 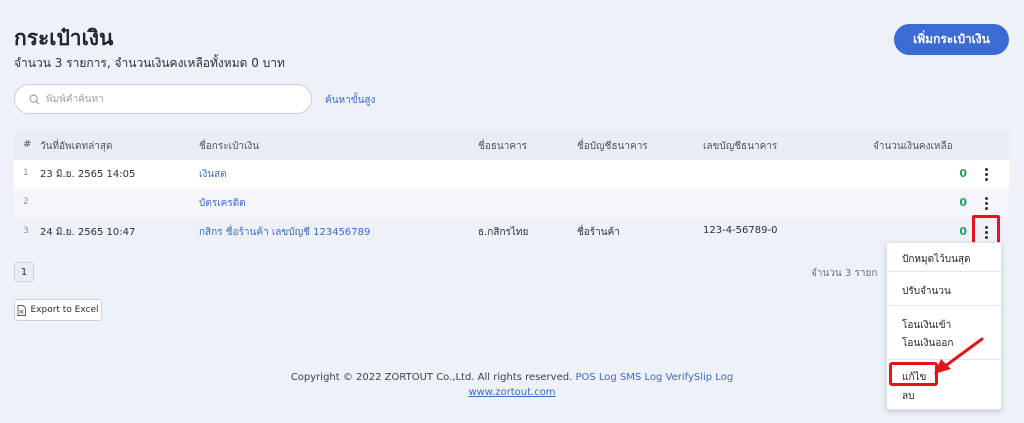 I want to click on menu-item-adjust-amount: ปรับจำนวน, so click(x=926, y=291).